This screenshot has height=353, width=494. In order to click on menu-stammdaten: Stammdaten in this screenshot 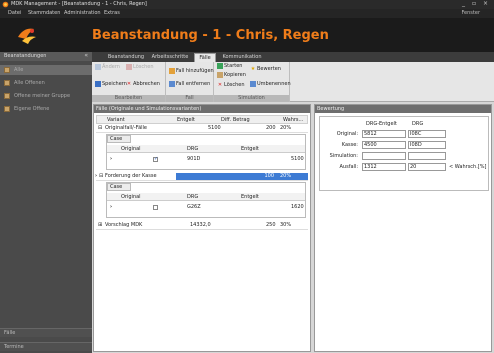, I will do `click(44, 13)`.